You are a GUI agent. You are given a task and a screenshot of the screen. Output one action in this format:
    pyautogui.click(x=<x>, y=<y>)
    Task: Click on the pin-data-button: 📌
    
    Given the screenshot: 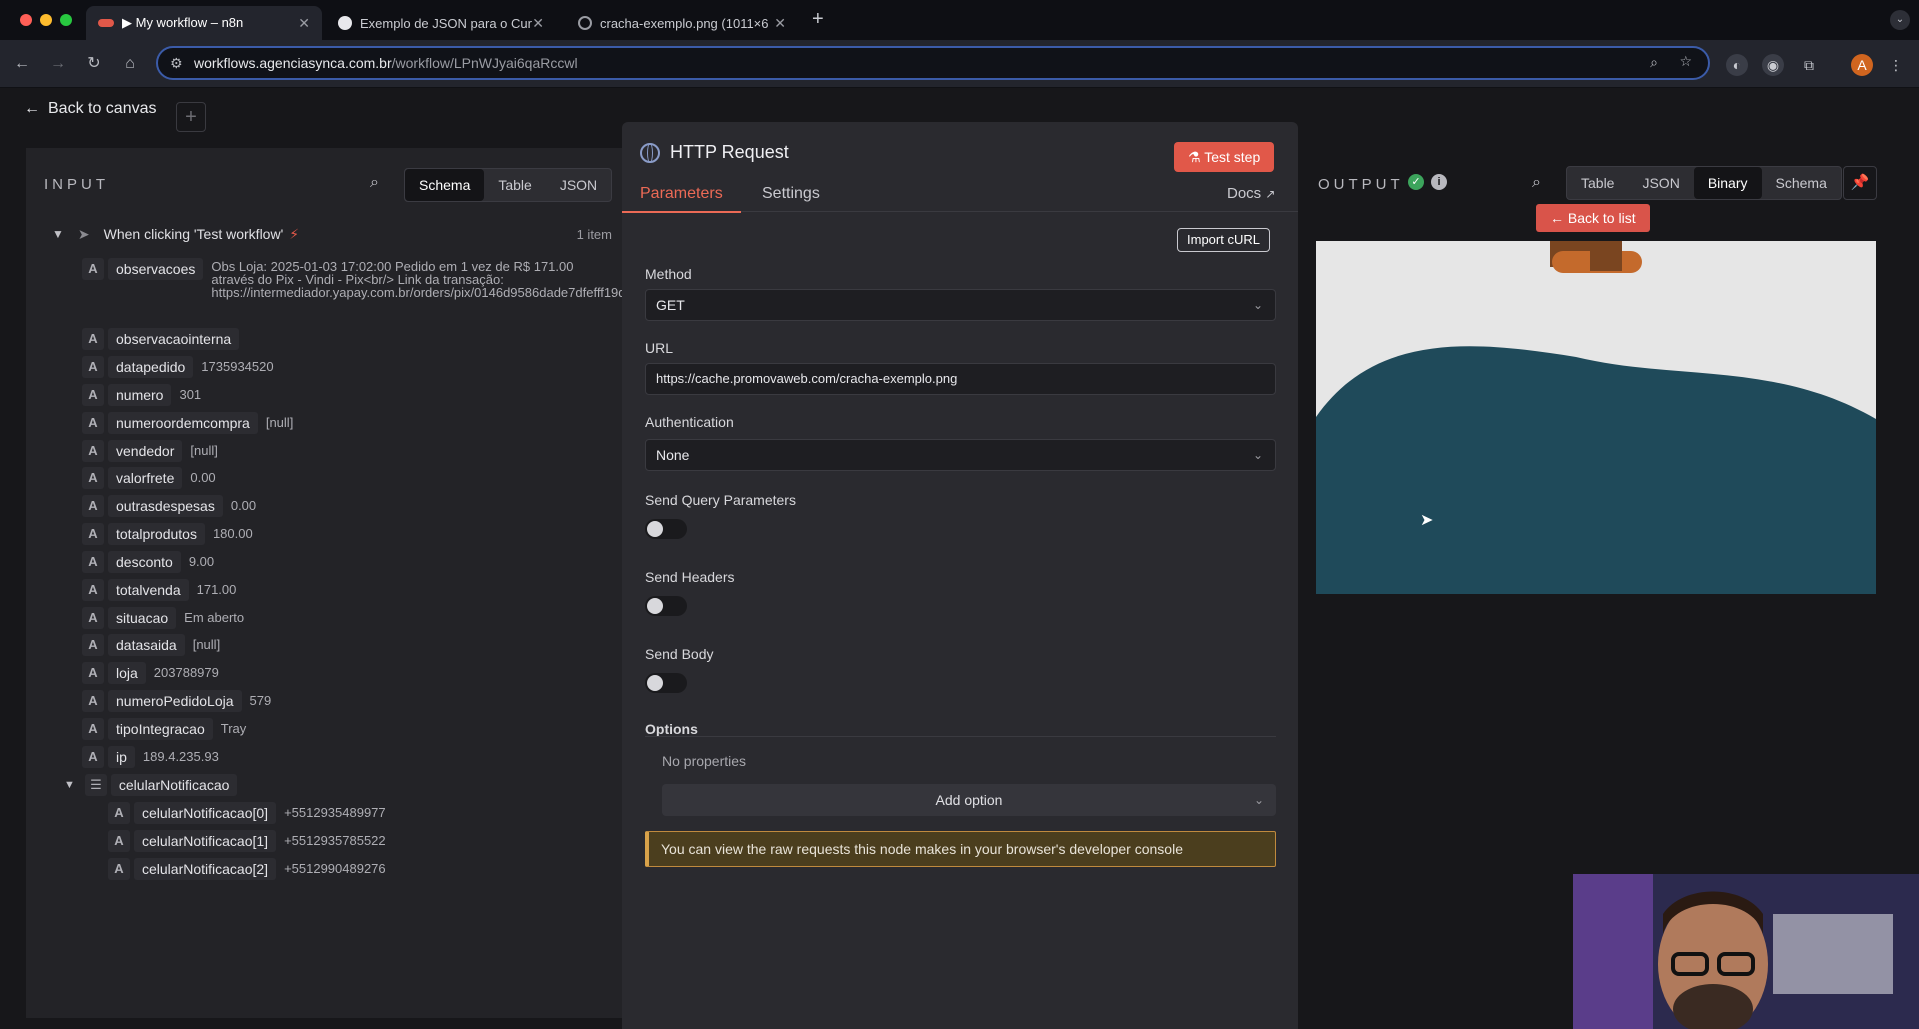 What is the action you would take?
    pyautogui.click(x=1860, y=183)
    